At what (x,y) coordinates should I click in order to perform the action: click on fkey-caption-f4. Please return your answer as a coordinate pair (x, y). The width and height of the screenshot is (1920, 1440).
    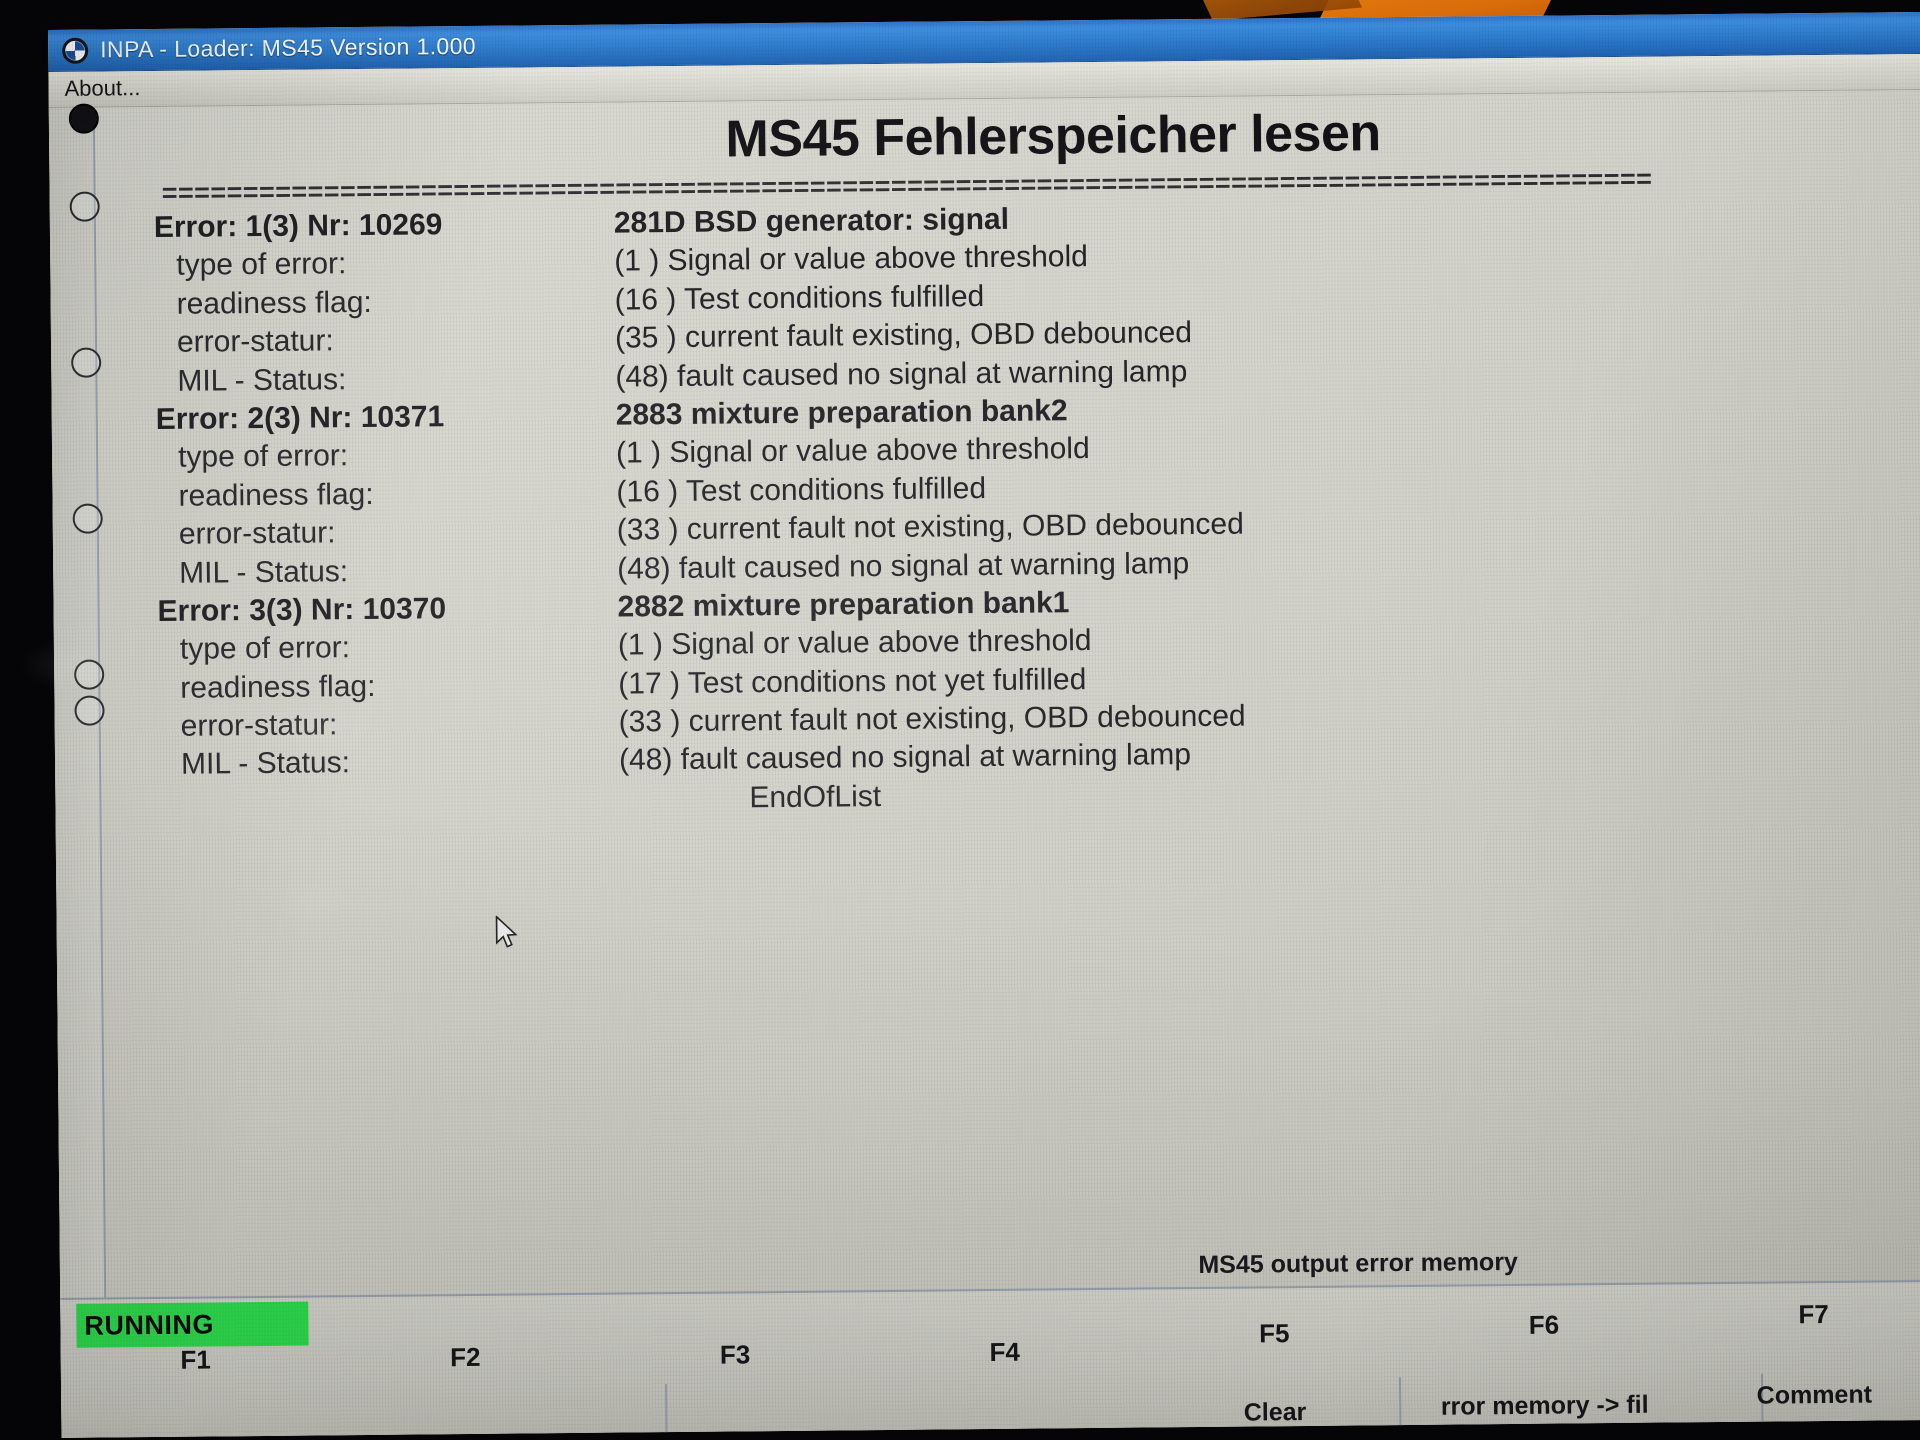
    Looking at the image, I should click on (1005, 1402).